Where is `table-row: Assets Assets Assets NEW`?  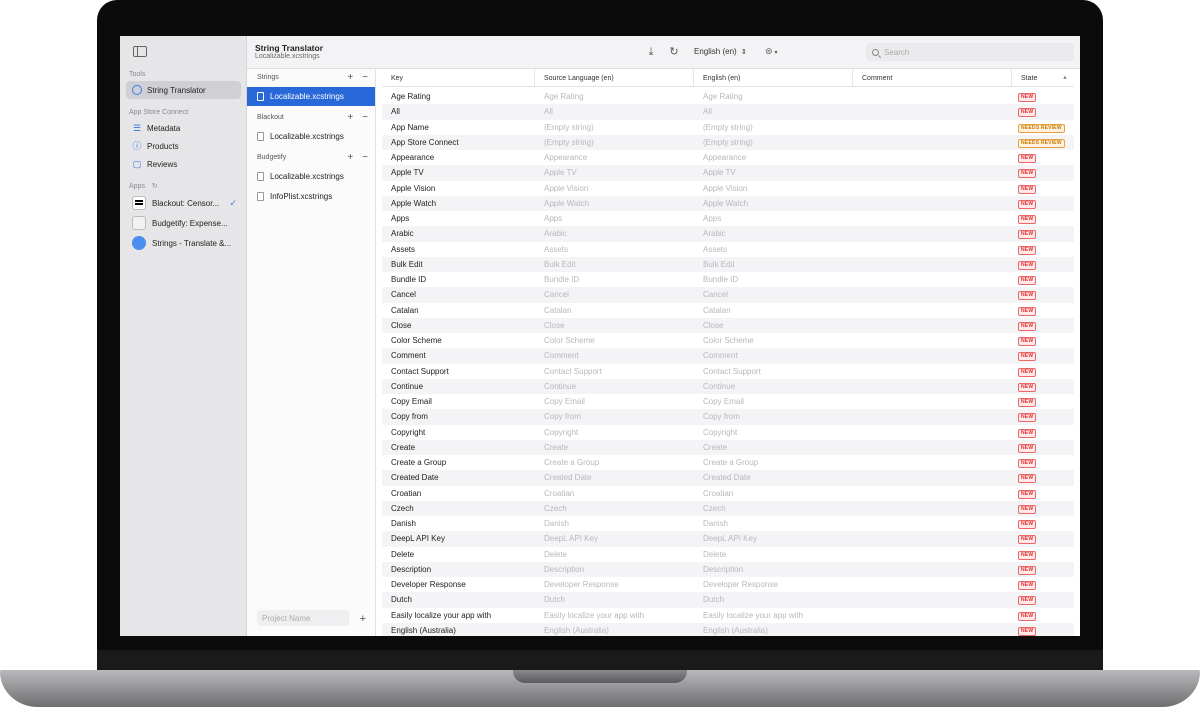 table-row: Assets Assets Assets NEW is located at coordinates (728, 249).